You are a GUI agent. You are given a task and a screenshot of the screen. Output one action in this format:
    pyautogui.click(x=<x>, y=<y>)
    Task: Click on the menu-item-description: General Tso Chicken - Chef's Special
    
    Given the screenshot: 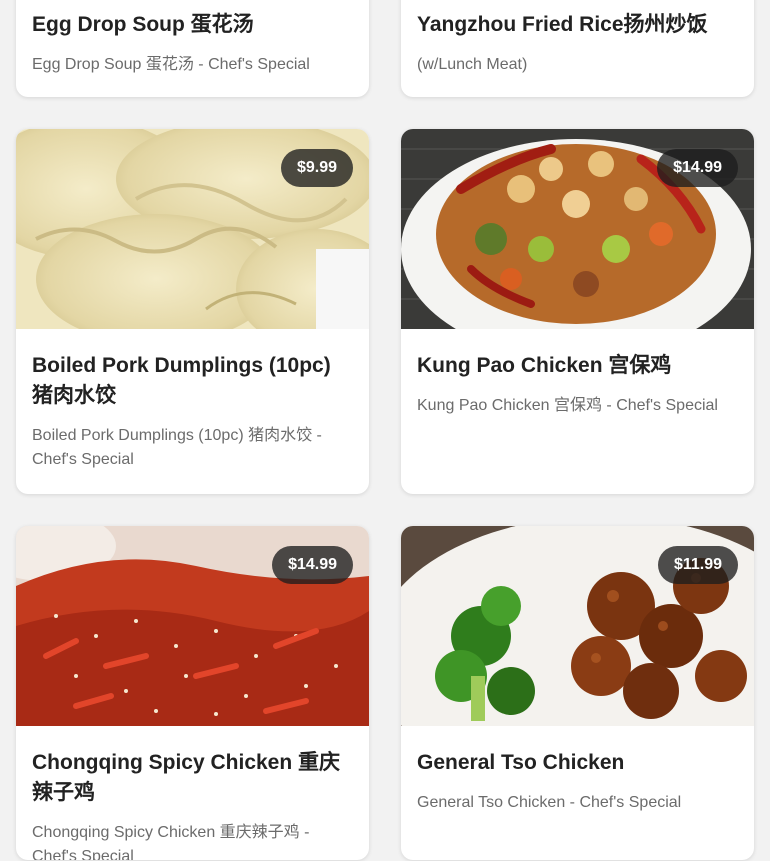 What is the action you would take?
    pyautogui.click(x=549, y=802)
    